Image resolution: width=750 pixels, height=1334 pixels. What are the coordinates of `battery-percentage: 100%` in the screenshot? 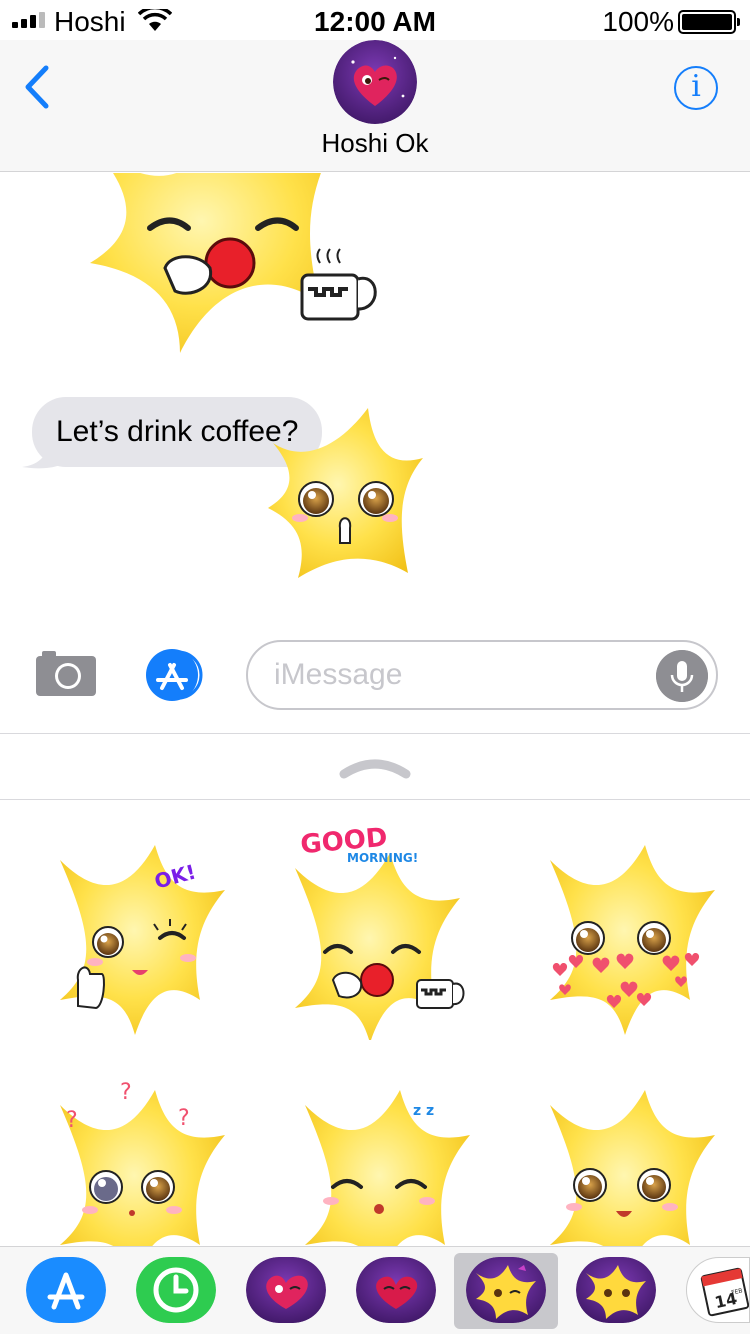 It's located at (638, 21).